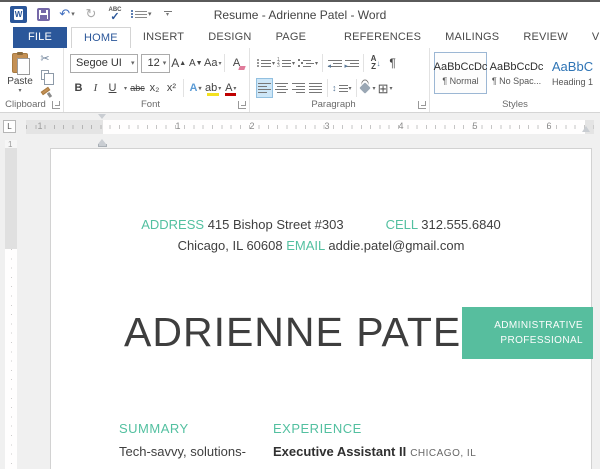  I want to click on align-right-icon, so click(298, 88).